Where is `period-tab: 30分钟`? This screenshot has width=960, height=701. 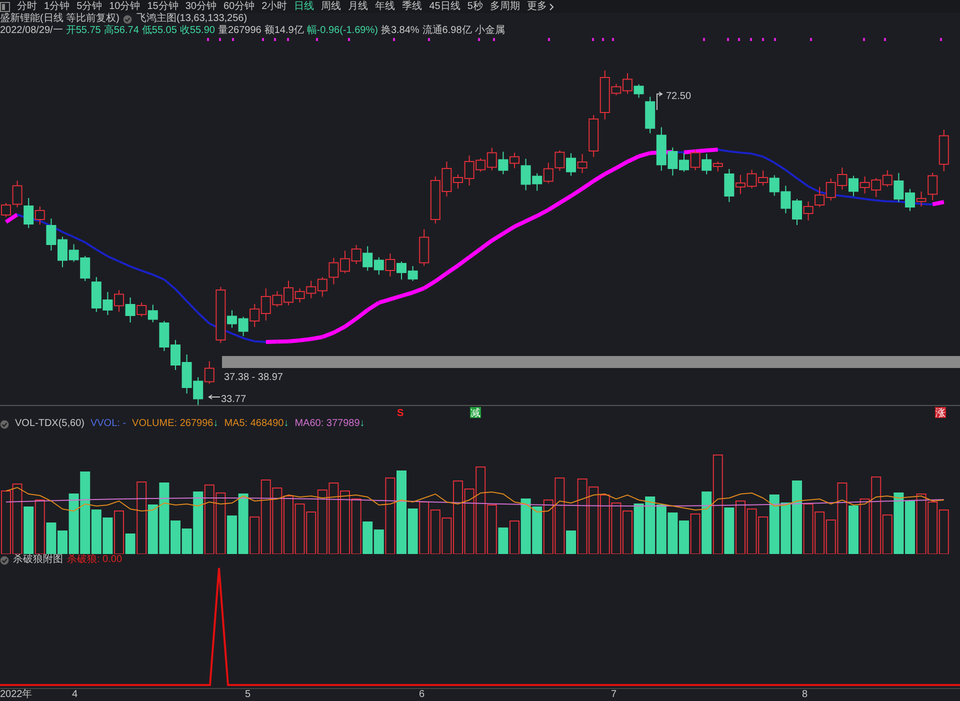
period-tab: 30分钟 is located at coordinates (200, 7).